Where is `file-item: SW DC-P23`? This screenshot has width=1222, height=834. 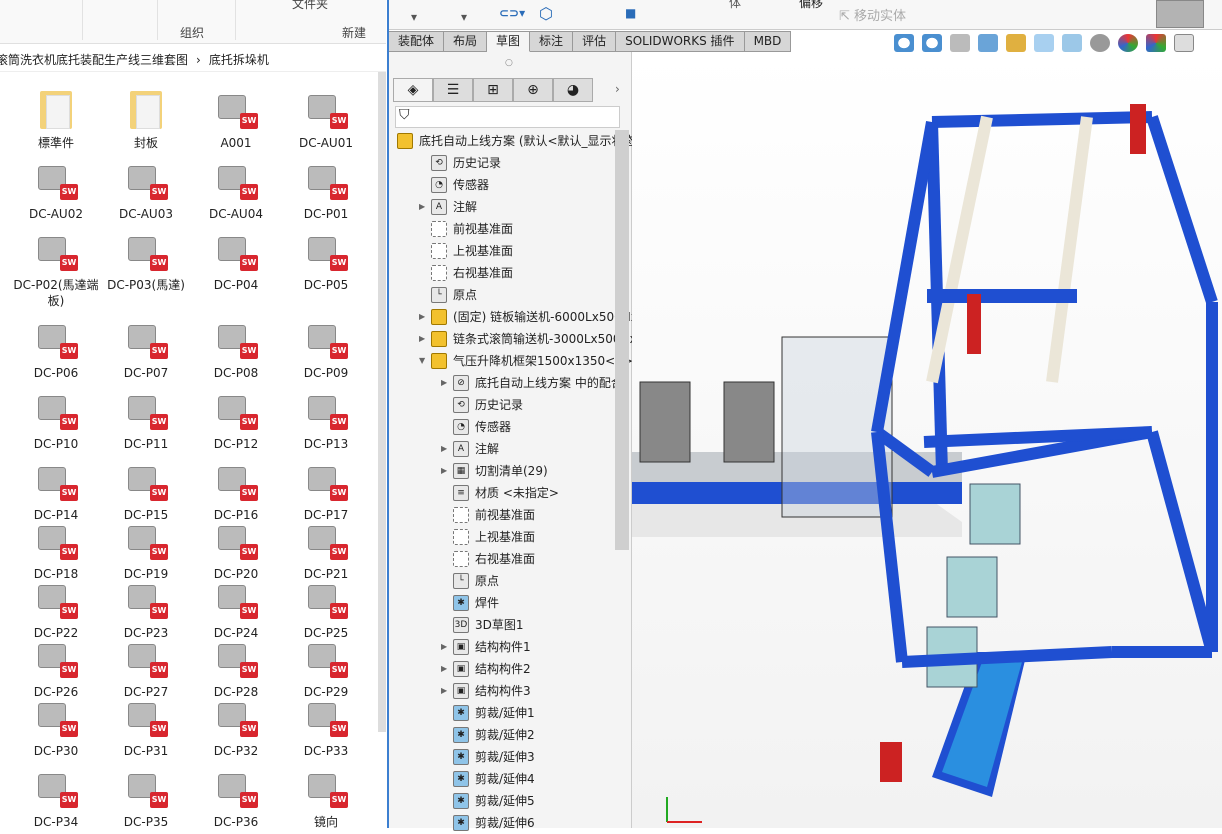 file-item: SW DC-P23 is located at coordinates (146, 609).